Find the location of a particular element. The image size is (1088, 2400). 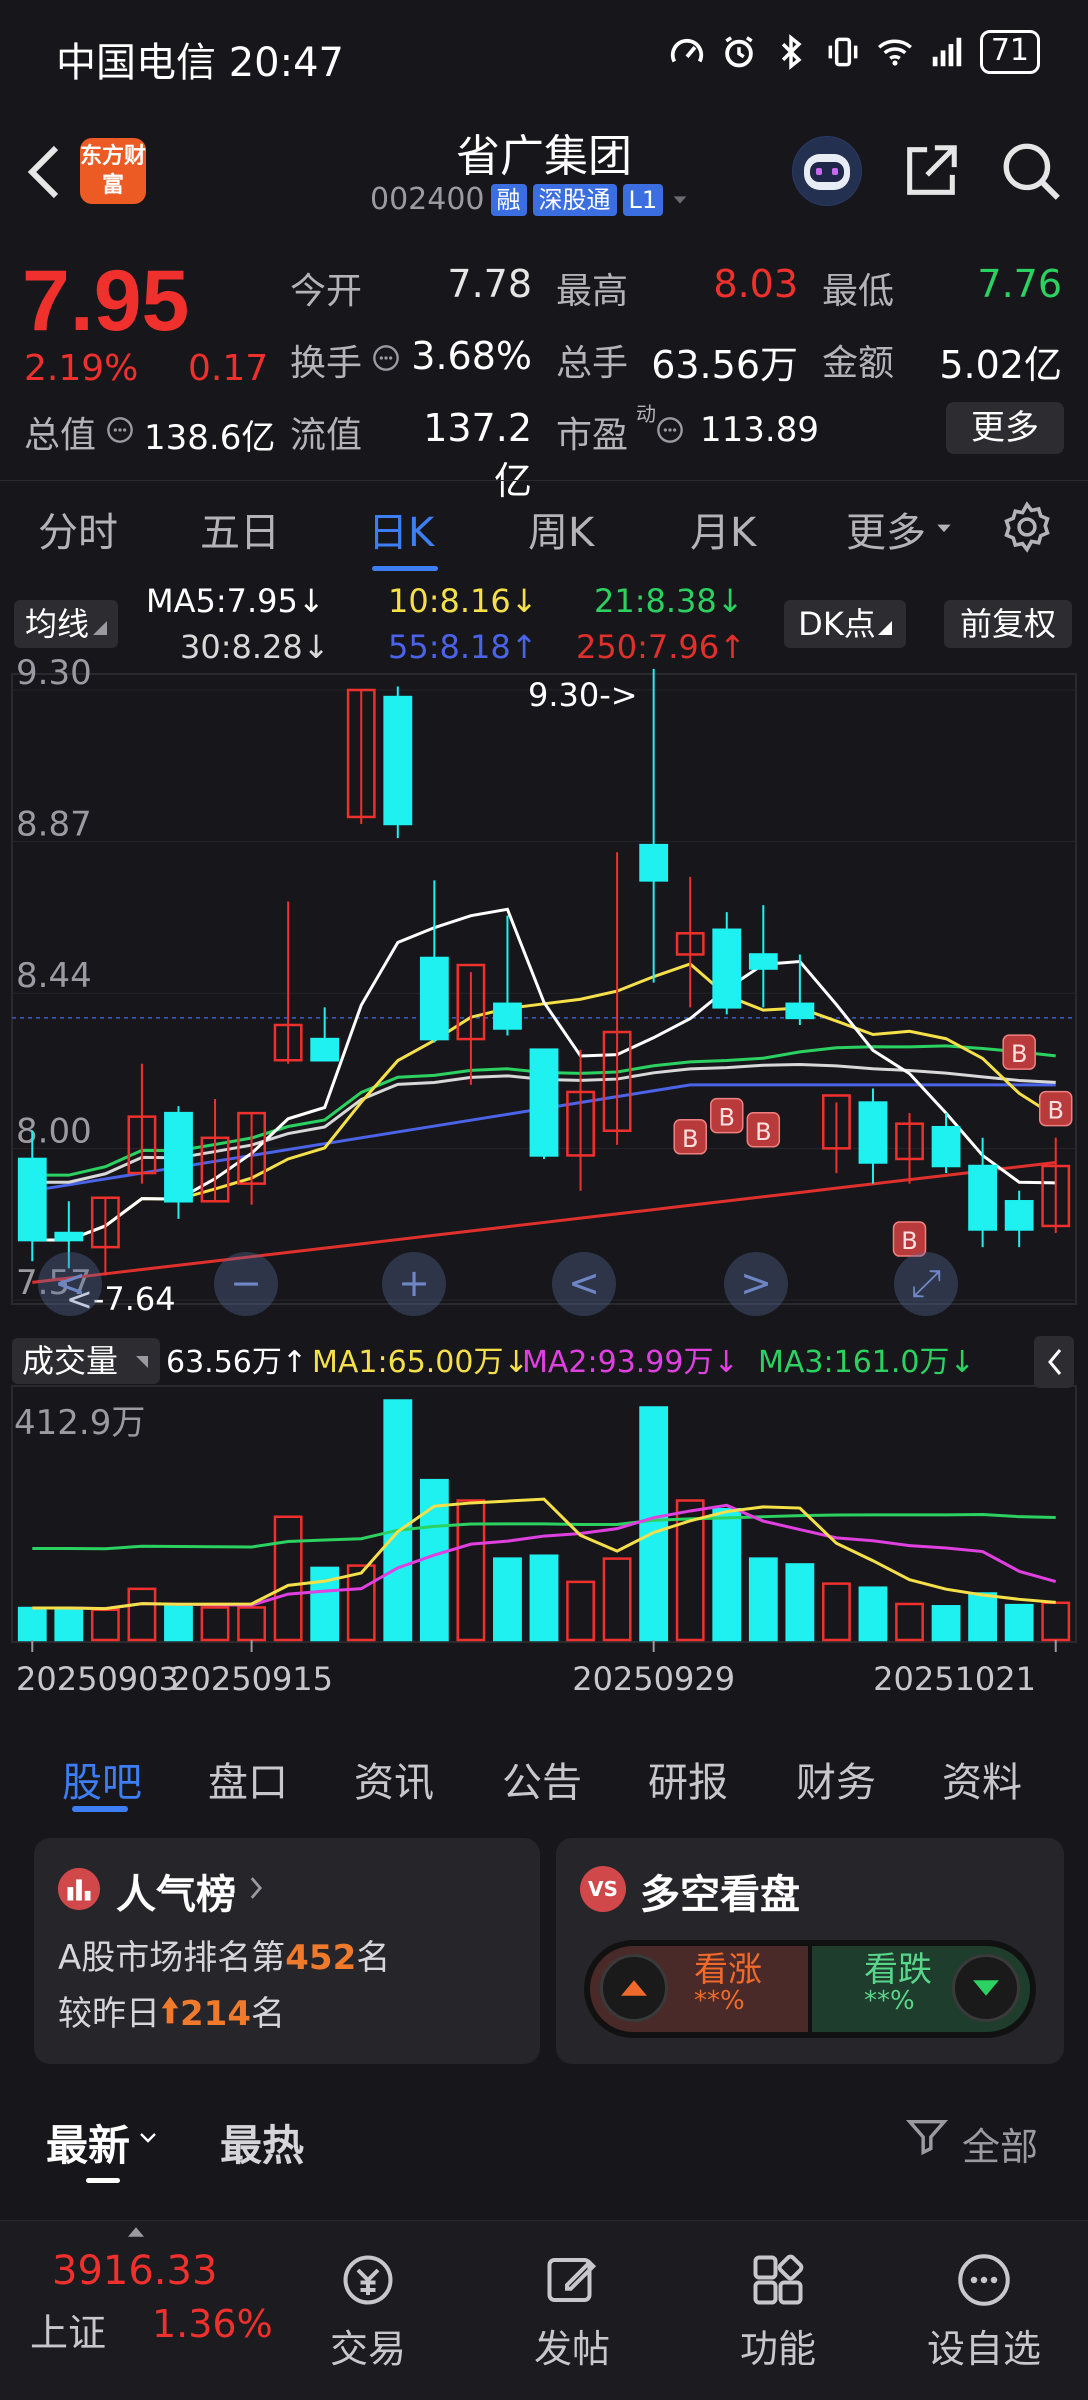

ai-assistant-icon is located at coordinates (827, 171).